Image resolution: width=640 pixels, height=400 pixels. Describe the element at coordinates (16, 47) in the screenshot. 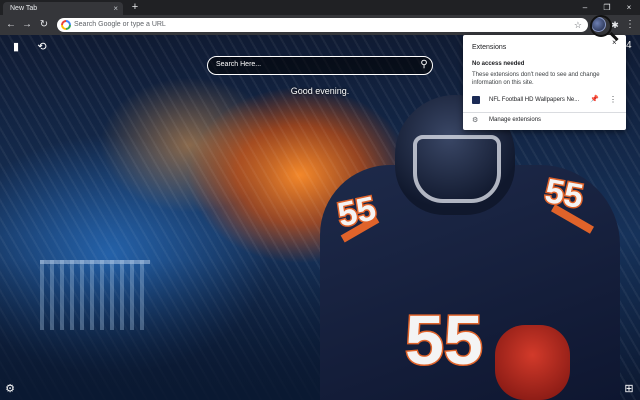

I see `bookmark-icon: ▮` at that location.